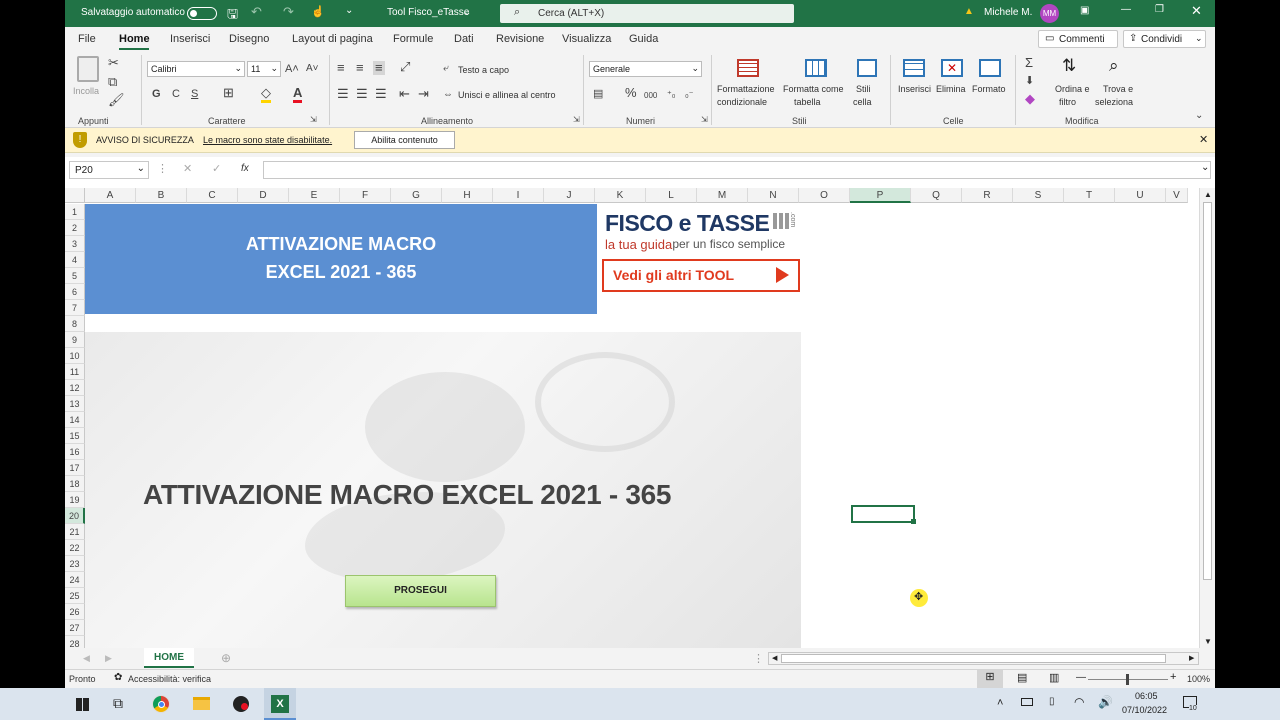  Describe the element at coordinates (1054, 677) in the screenshot. I see `page-break-view-icon: ▥` at that location.